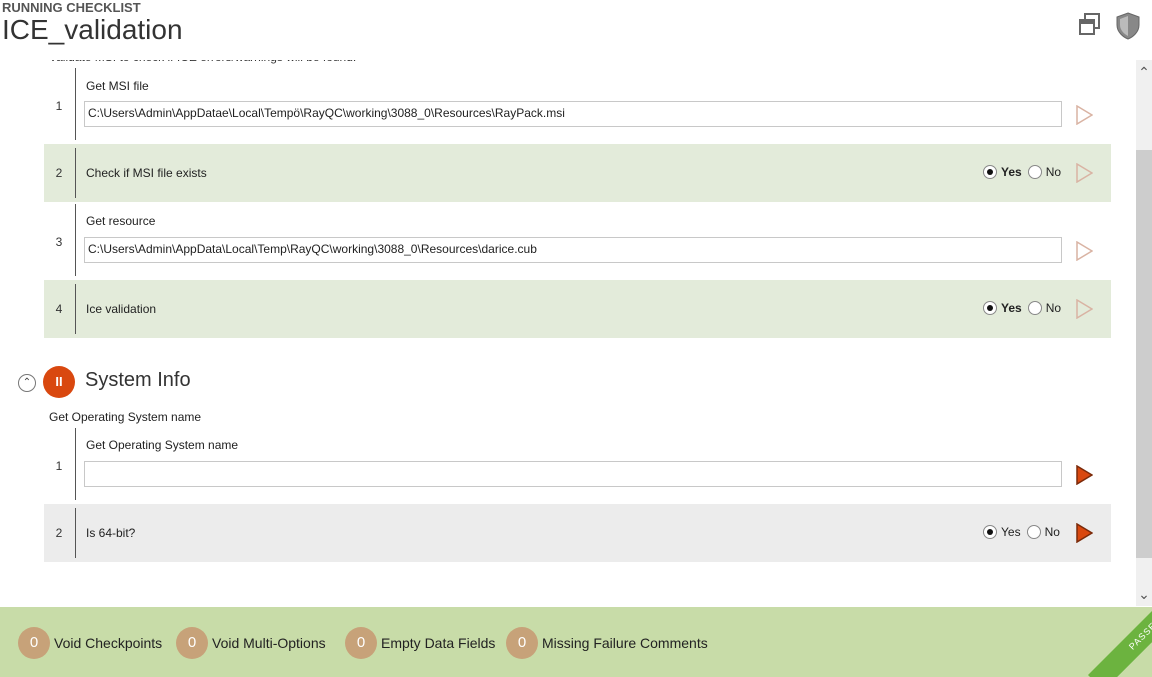 The height and width of the screenshot is (677, 1152). What do you see at coordinates (138, 380) in the screenshot?
I see `section-title: System Info` at bounding box center [138, 380].